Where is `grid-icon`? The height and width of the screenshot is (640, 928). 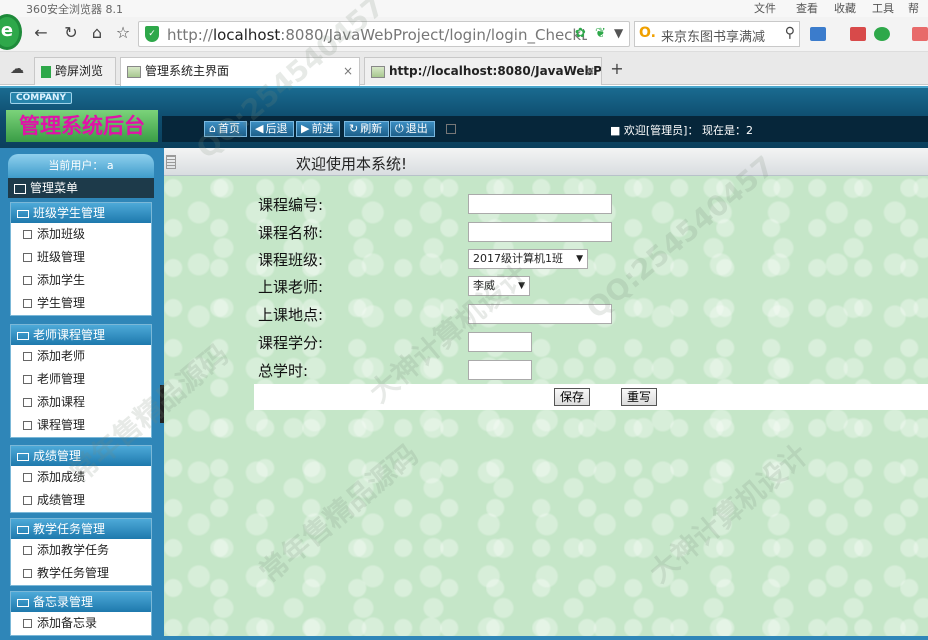
grid-icon is located at coordinates (20, 188).